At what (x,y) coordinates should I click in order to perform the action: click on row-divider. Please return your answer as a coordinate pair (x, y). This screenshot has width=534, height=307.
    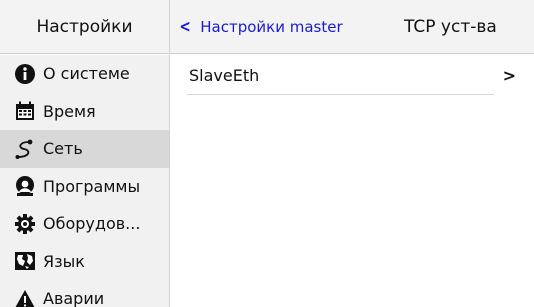
    Looking at the image, I should click on (340, 94).